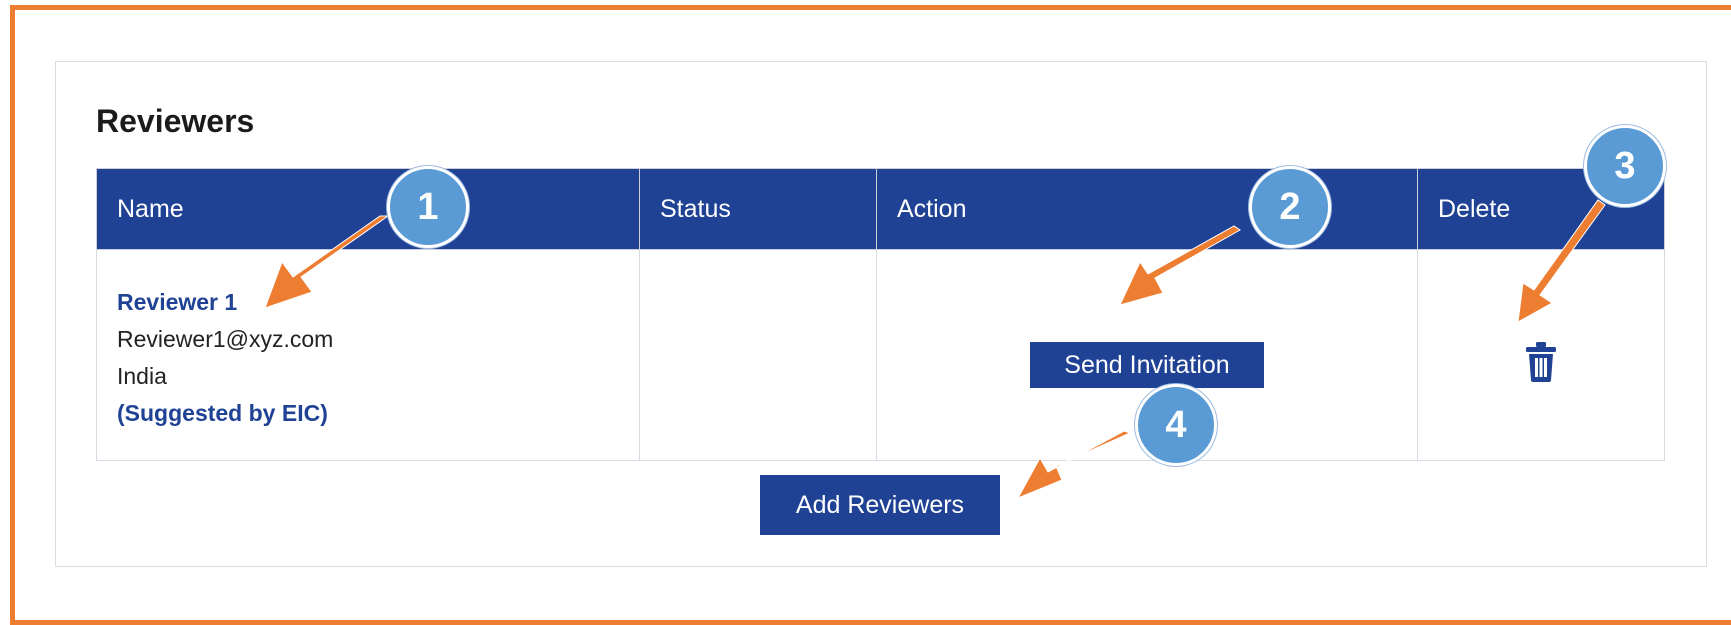 The height and width of the screenshot is (625, 1731). What do you see at coordinates (428, 207) in the screenshot?
I see `callout-1: 1` at bounding box center [428, 207].